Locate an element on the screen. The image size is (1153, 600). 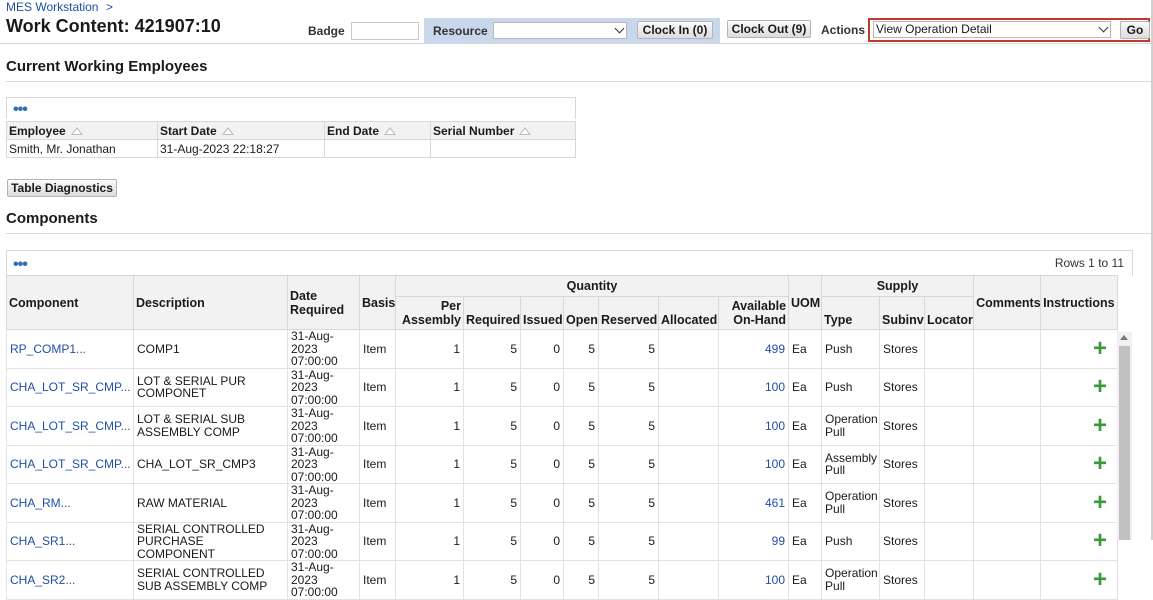
column-header-component: Component is located at coordinates (70, 302).